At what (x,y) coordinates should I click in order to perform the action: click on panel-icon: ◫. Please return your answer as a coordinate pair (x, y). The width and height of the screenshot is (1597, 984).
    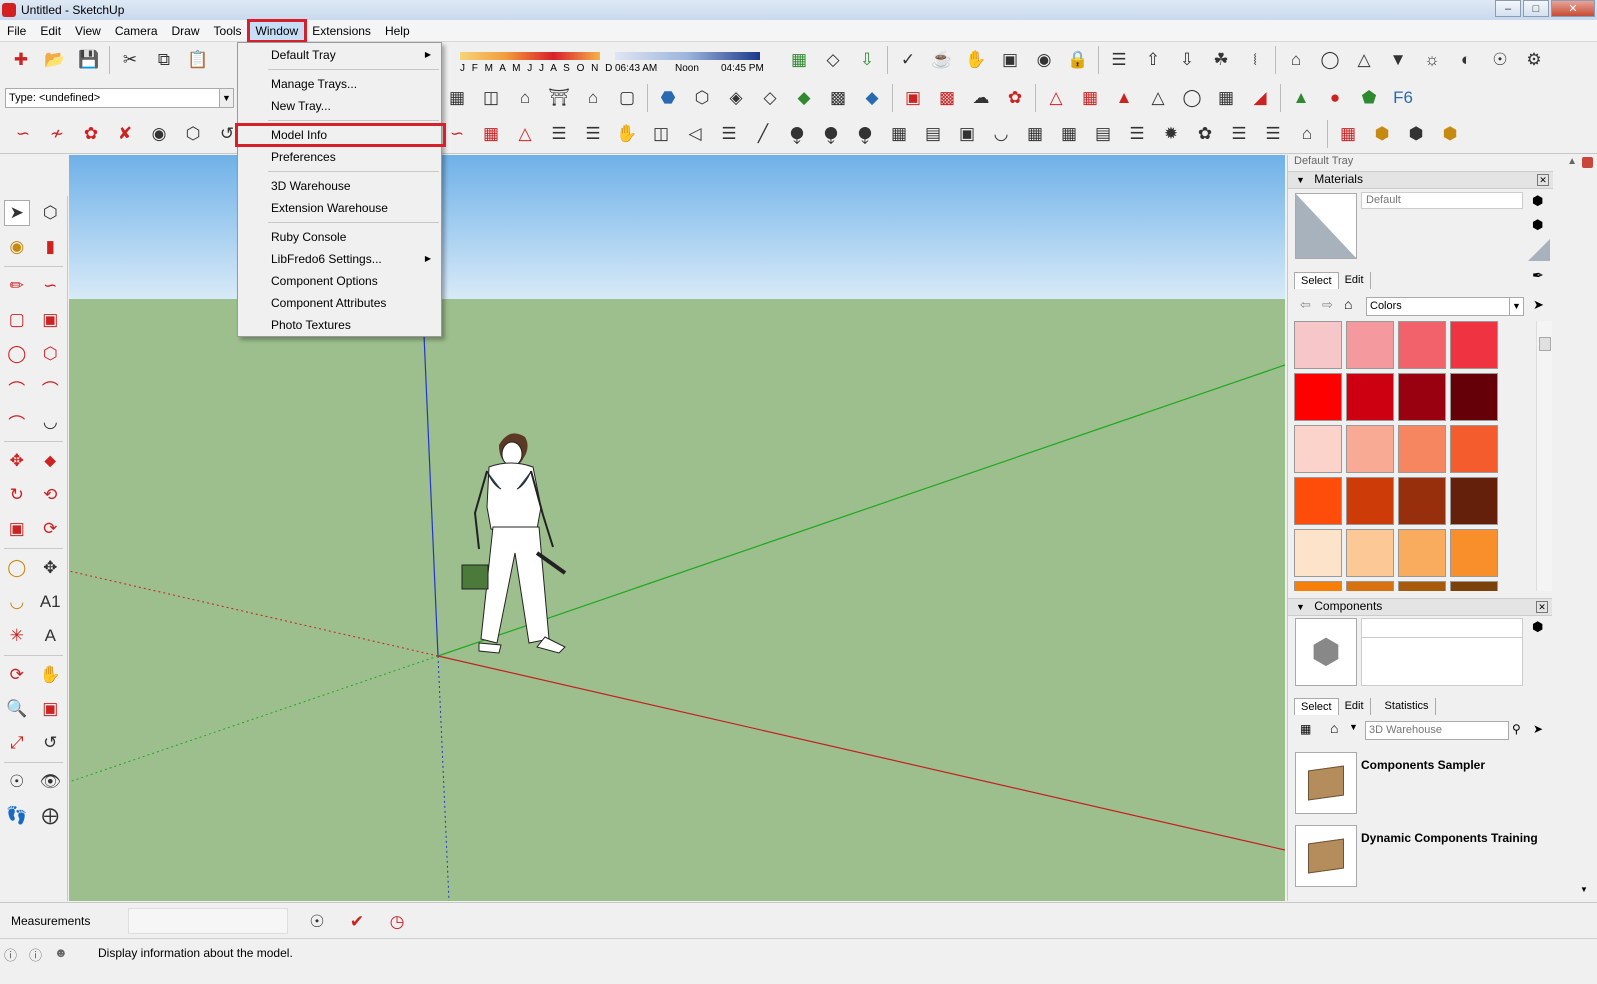
    Looking at the image, I should click on (661, 134).